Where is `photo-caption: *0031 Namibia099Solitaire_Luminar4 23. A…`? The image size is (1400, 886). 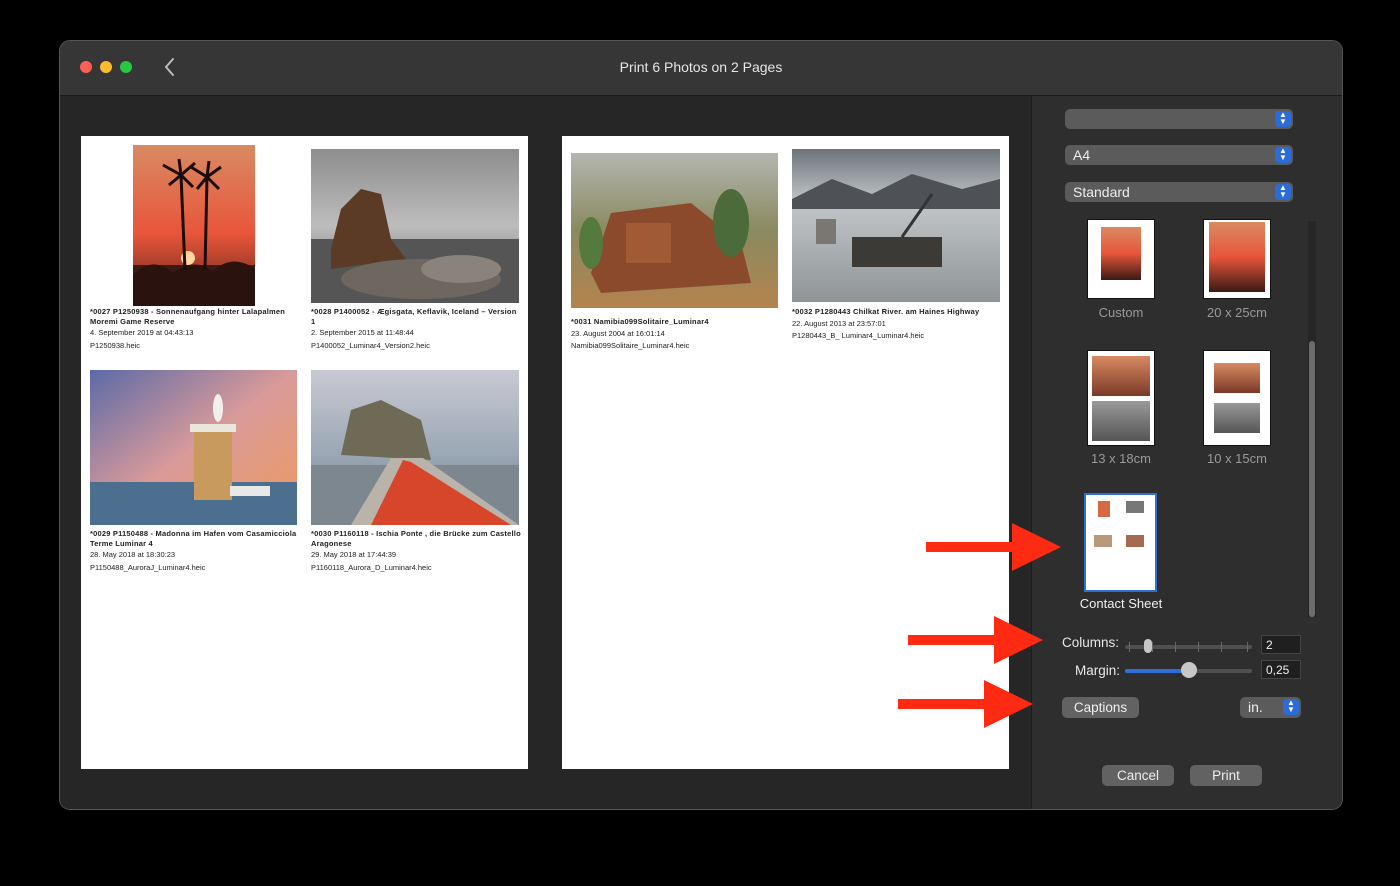 photo-caption: *0031 Namibia099Solitaire_Luminar4 23. A… is located at coordinates (640, 333).